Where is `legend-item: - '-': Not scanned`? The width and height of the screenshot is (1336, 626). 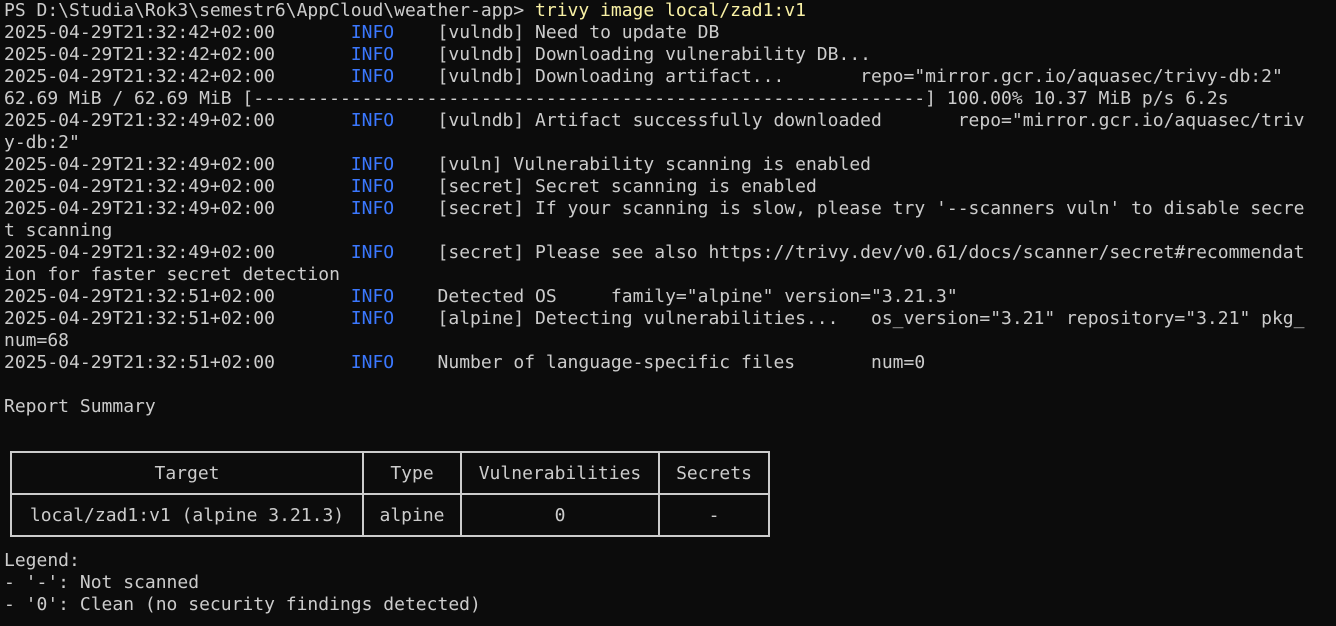 legend-item: - '-': Not scanned is located at coordinates (102, 582).